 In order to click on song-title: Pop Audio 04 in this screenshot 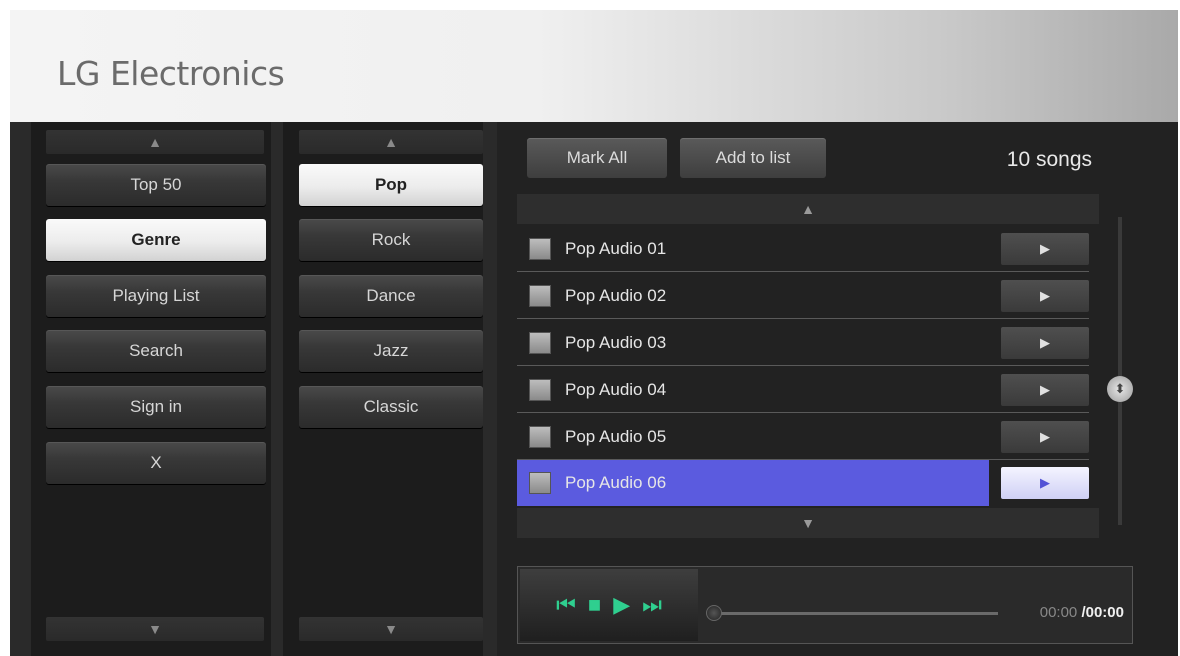, I will do `click(616, 389)`.